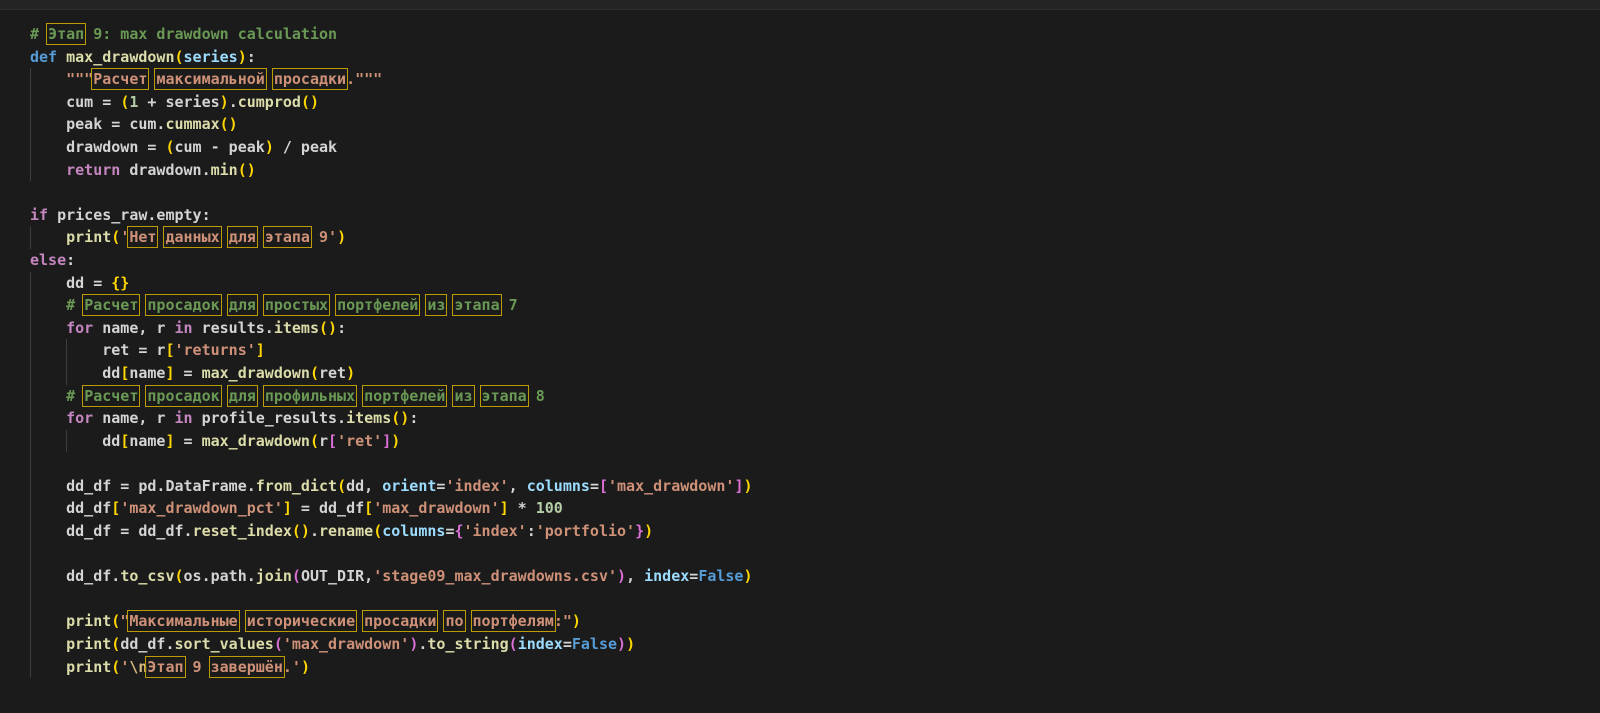  Describe the element at coordinates (468, 644) in the screenshot. I see `code-token: to_string` at that location.